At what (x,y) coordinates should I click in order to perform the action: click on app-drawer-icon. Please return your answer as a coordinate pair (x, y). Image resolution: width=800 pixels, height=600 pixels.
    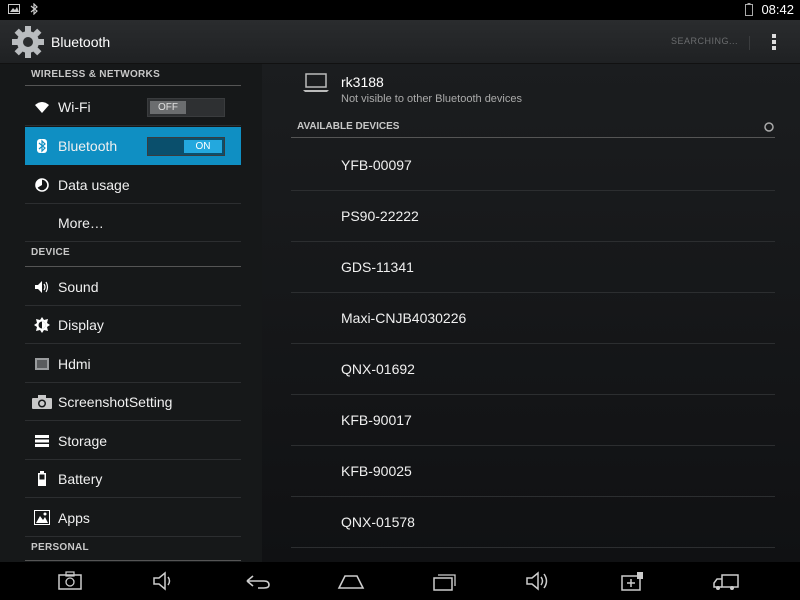
    Looking at the image, I should click on (633, 581).